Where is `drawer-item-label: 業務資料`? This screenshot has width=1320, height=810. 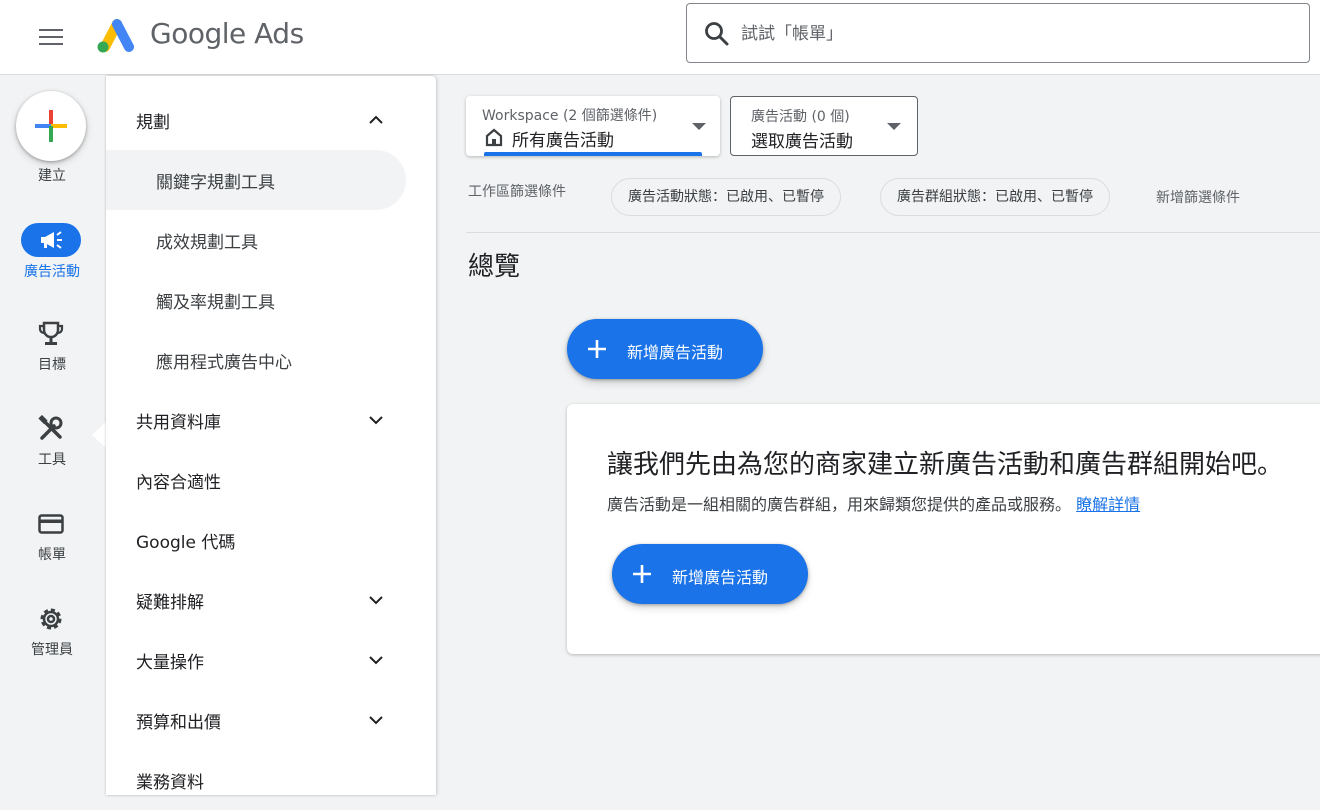 drawer-item-label: 業務資料 is located at coordinates (170, 783).